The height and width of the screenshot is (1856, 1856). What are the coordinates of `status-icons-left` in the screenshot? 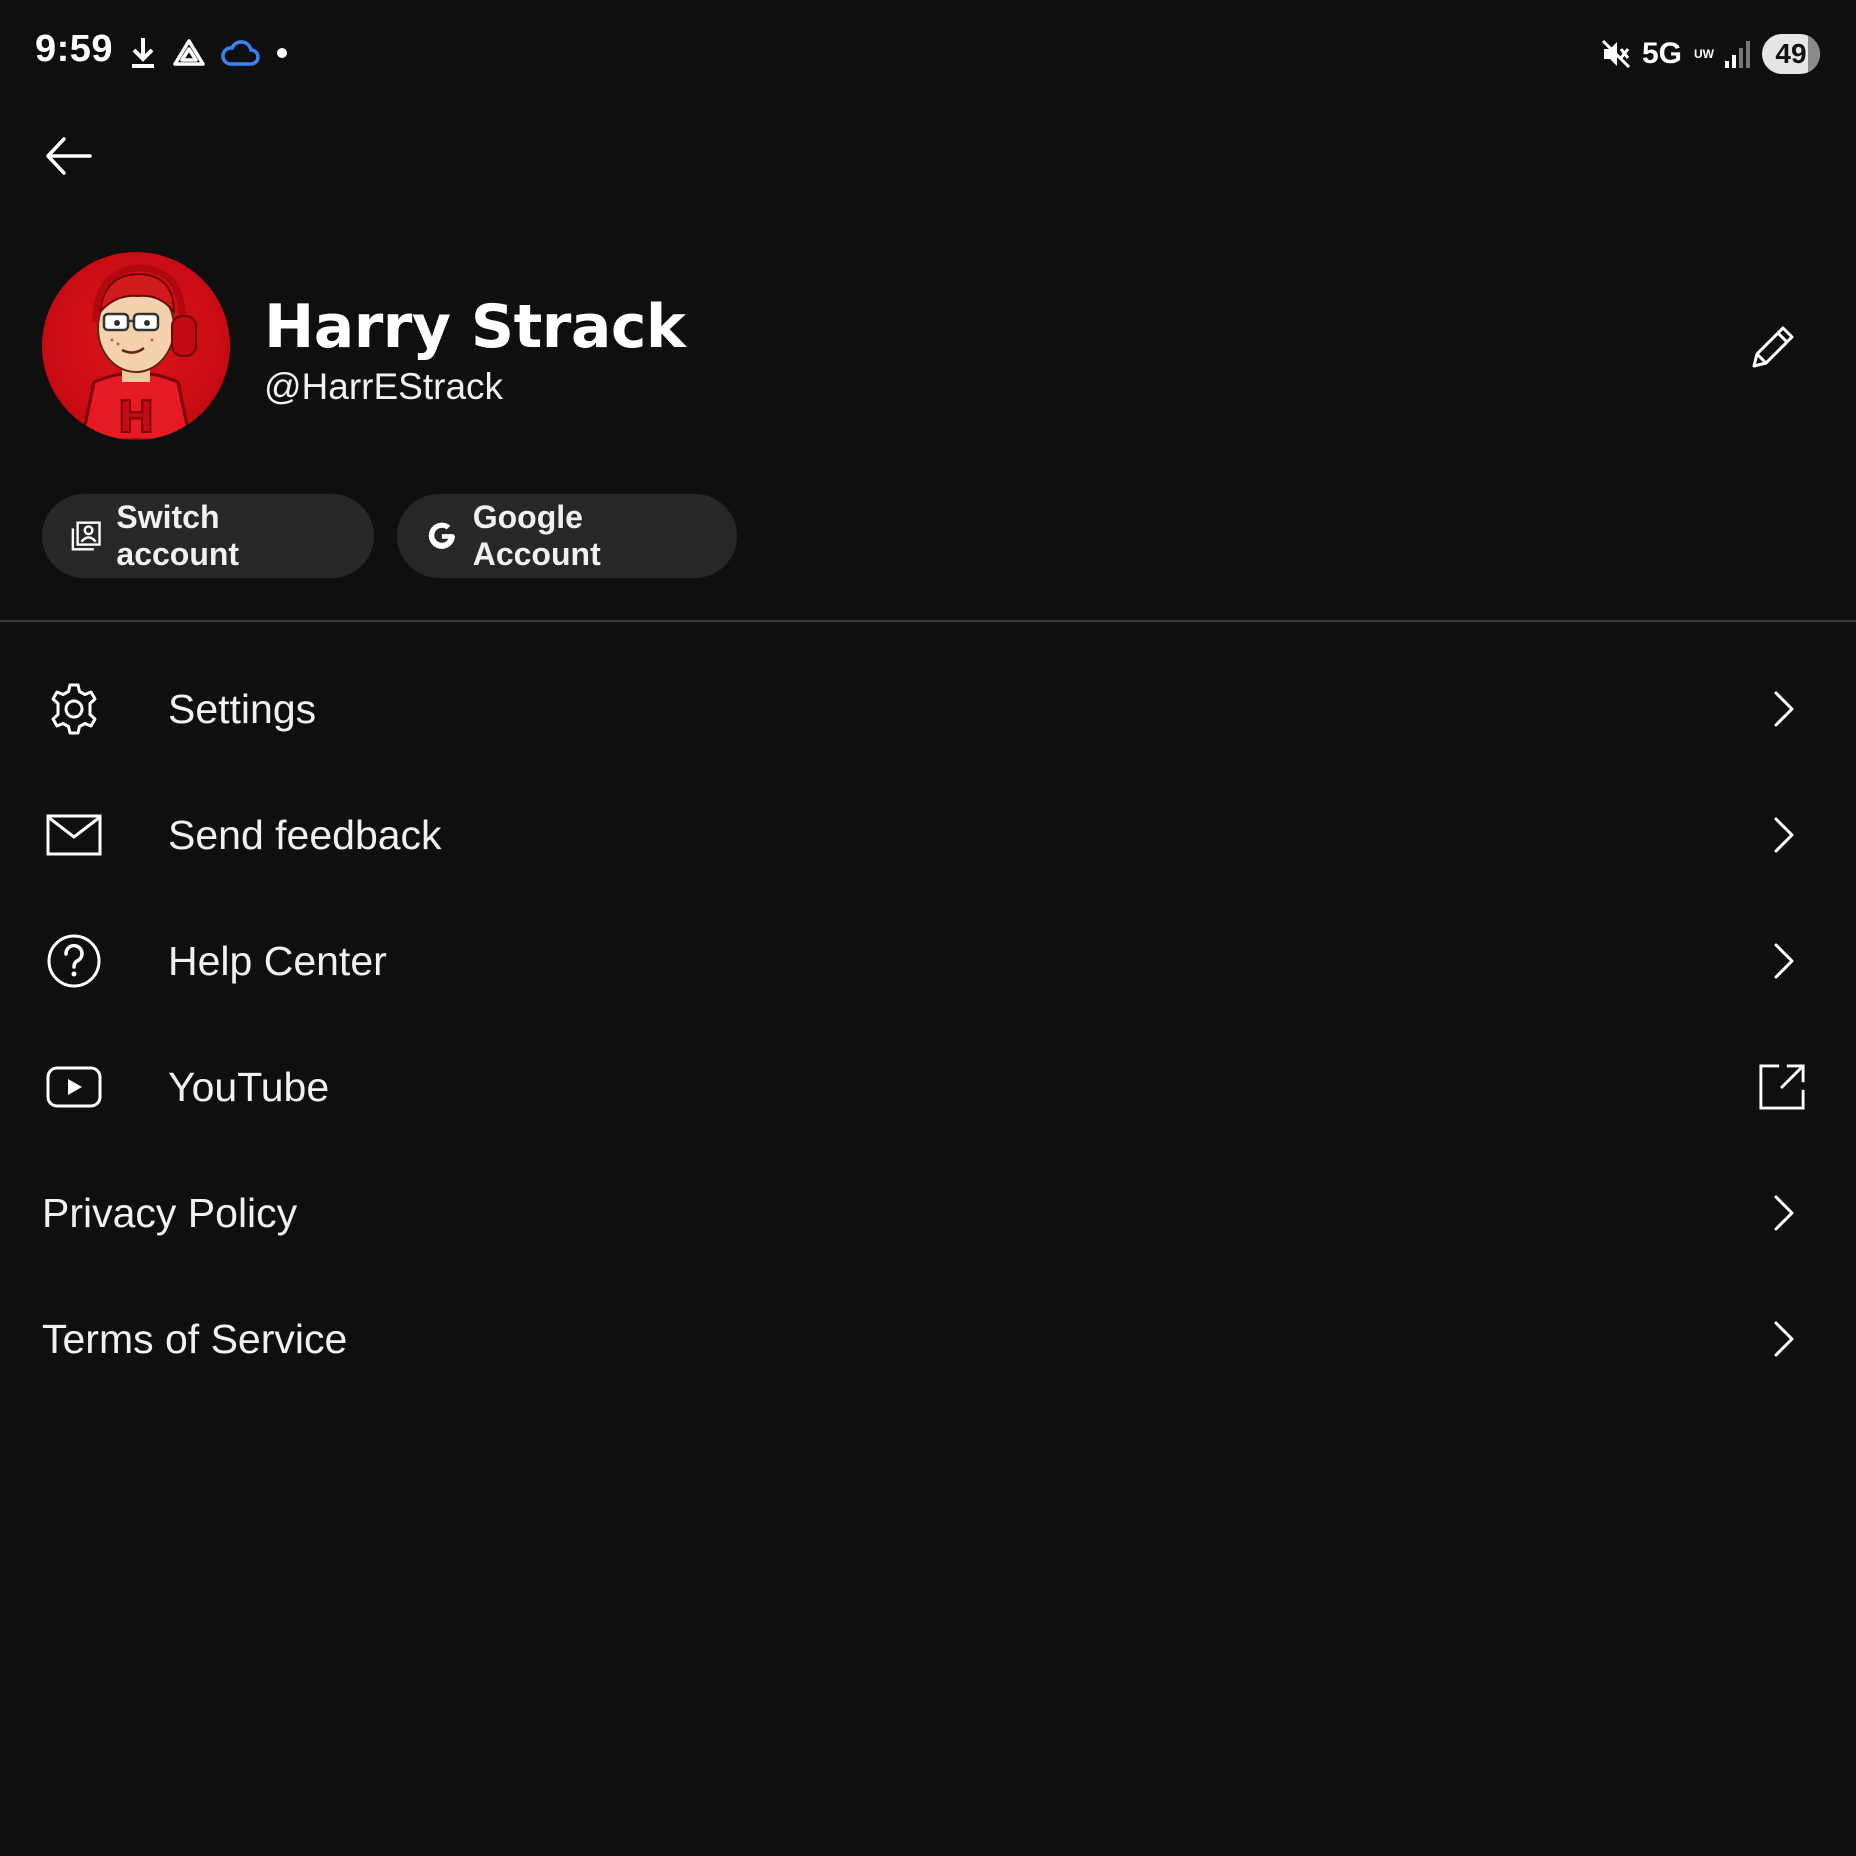 It's located at (209, 53).